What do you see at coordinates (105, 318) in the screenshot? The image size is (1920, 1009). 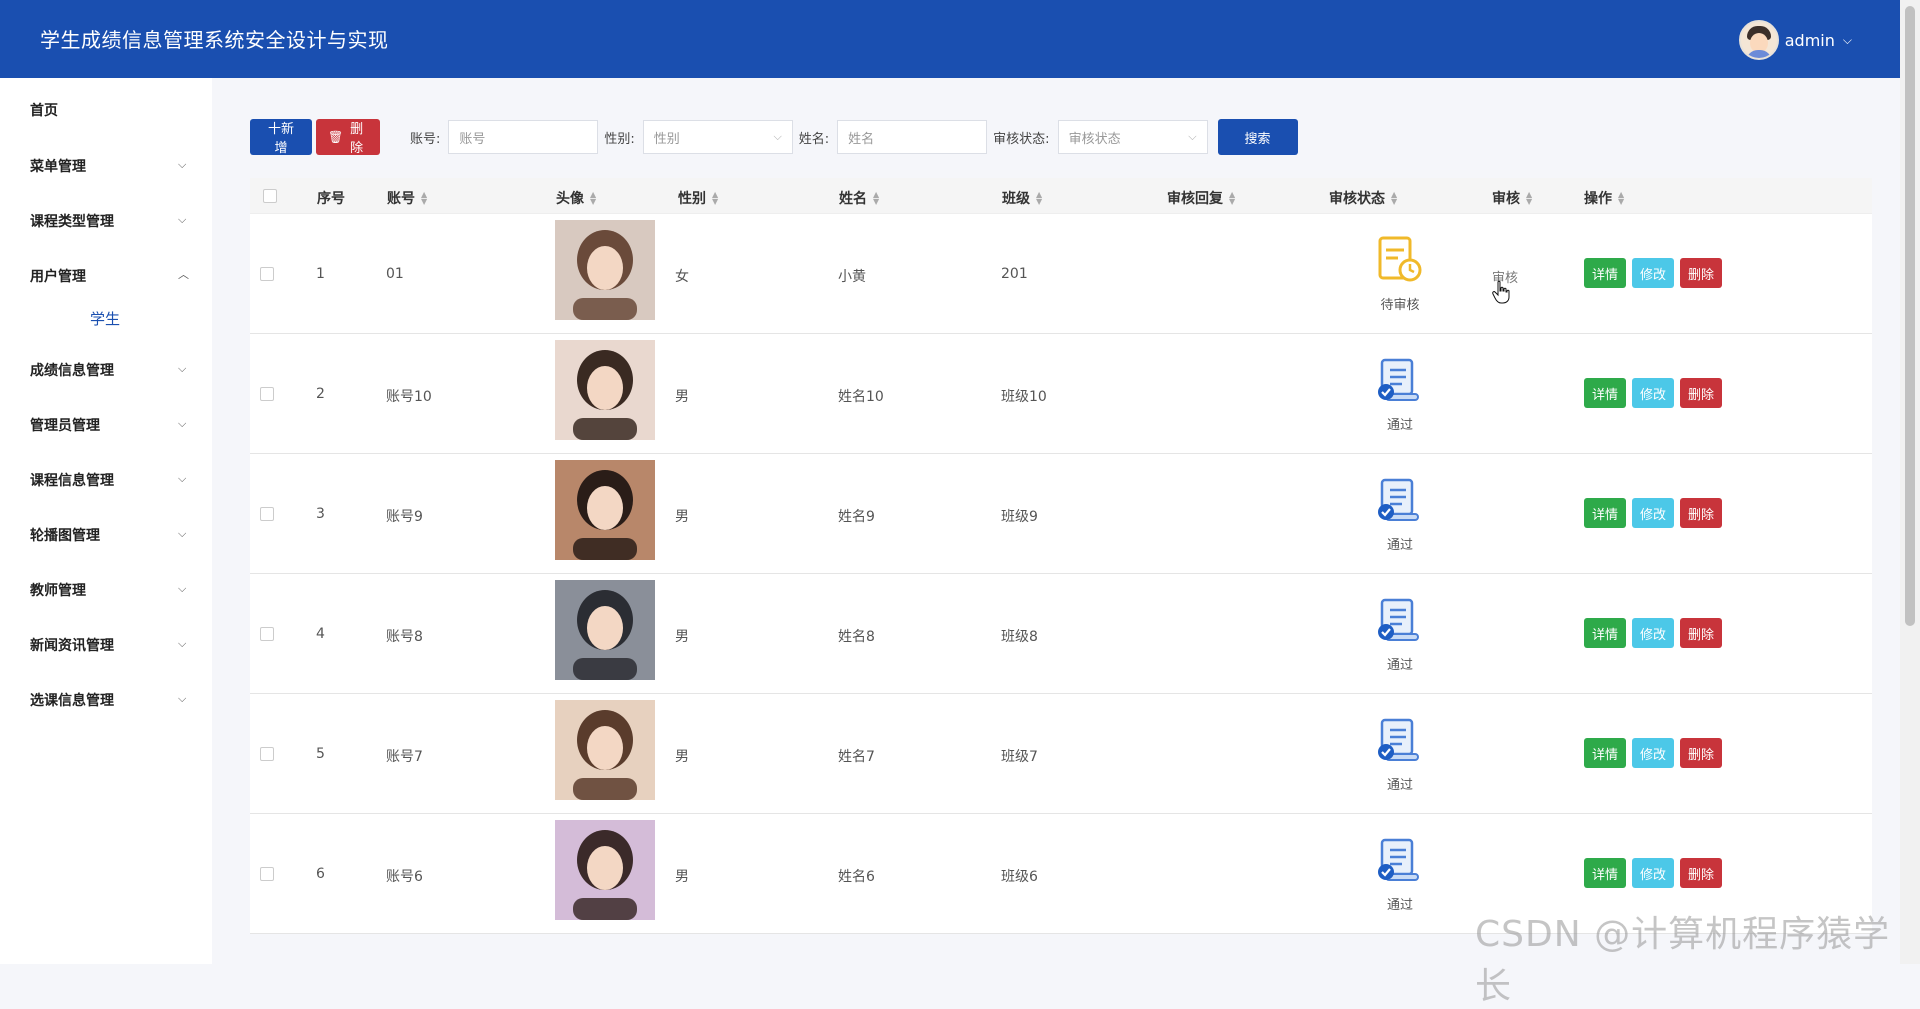 I see `sidebar-subitem-student: 学生` at bounding box center [105, 318].